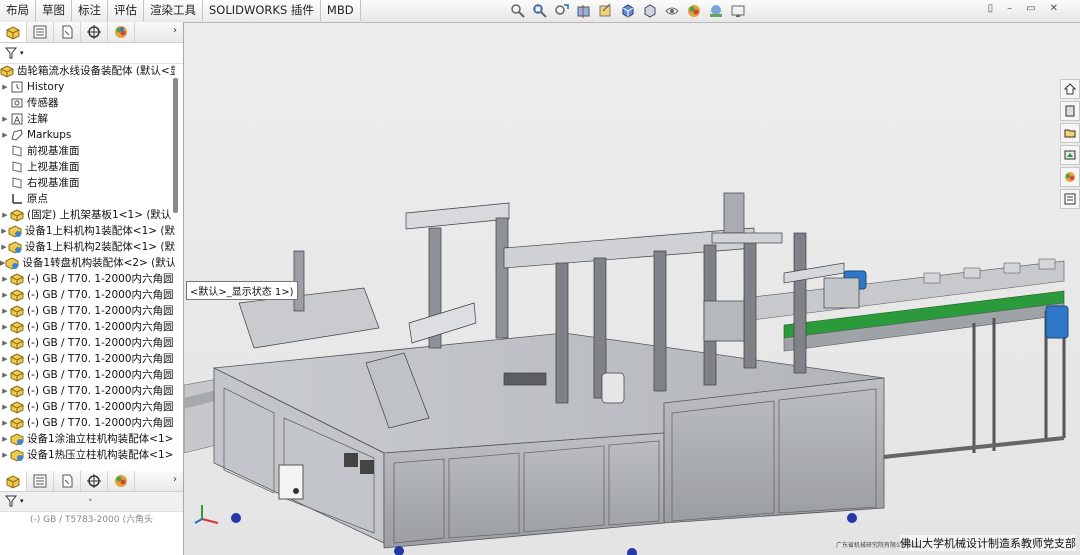  I want to click on restore-icon: ▯, so click(991, 8).